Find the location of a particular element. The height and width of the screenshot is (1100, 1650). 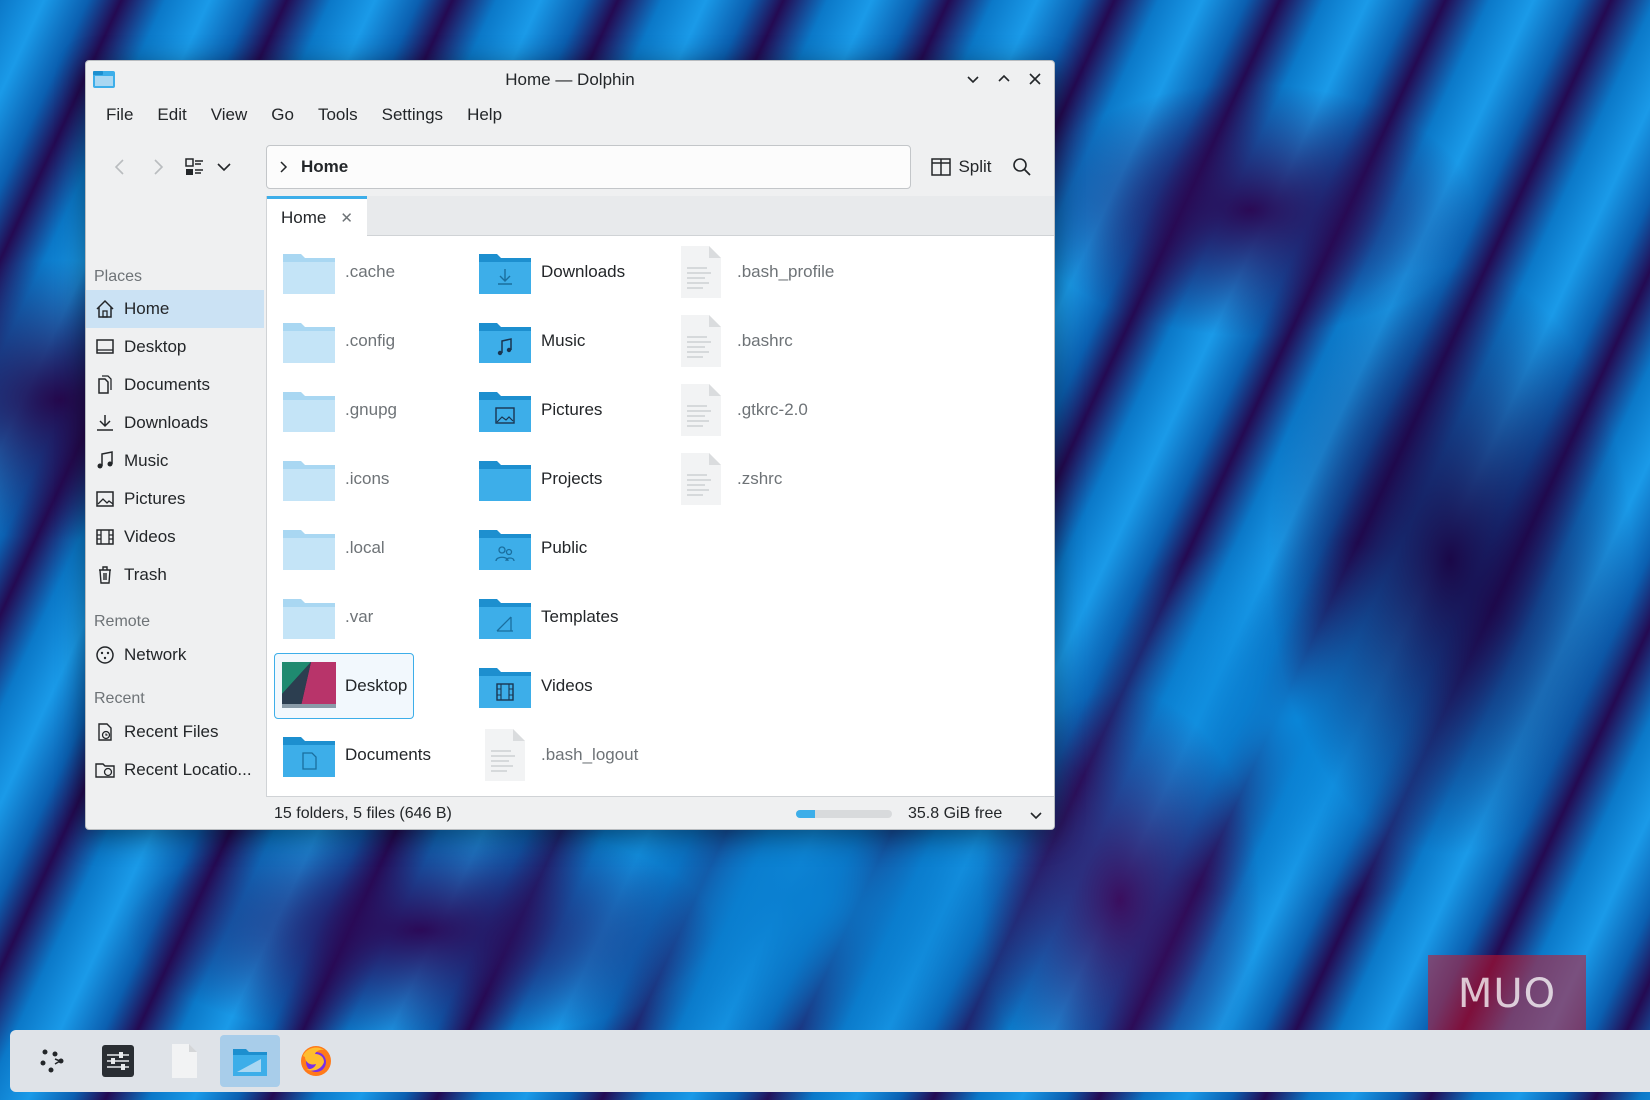

minimize-button is located at coordinates (973, 79).